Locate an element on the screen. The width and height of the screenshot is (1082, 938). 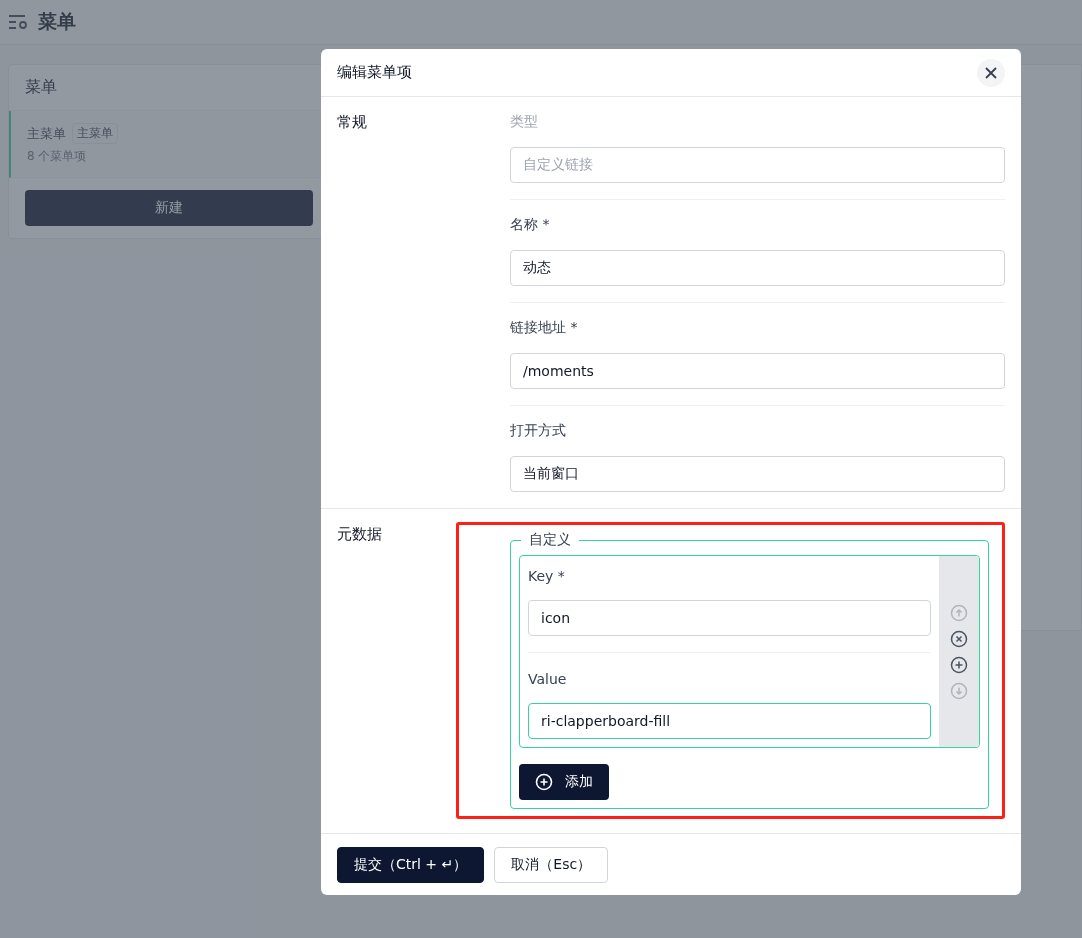
field-label: Value is located at coordinates (548, 679).